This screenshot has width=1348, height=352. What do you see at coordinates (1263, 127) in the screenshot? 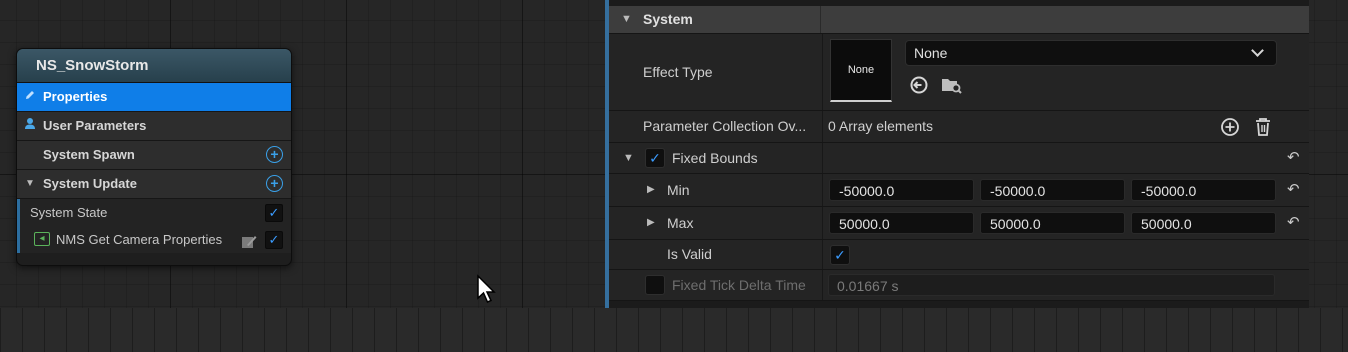
I see `trash-icon` at bounding box center [1263, 127].